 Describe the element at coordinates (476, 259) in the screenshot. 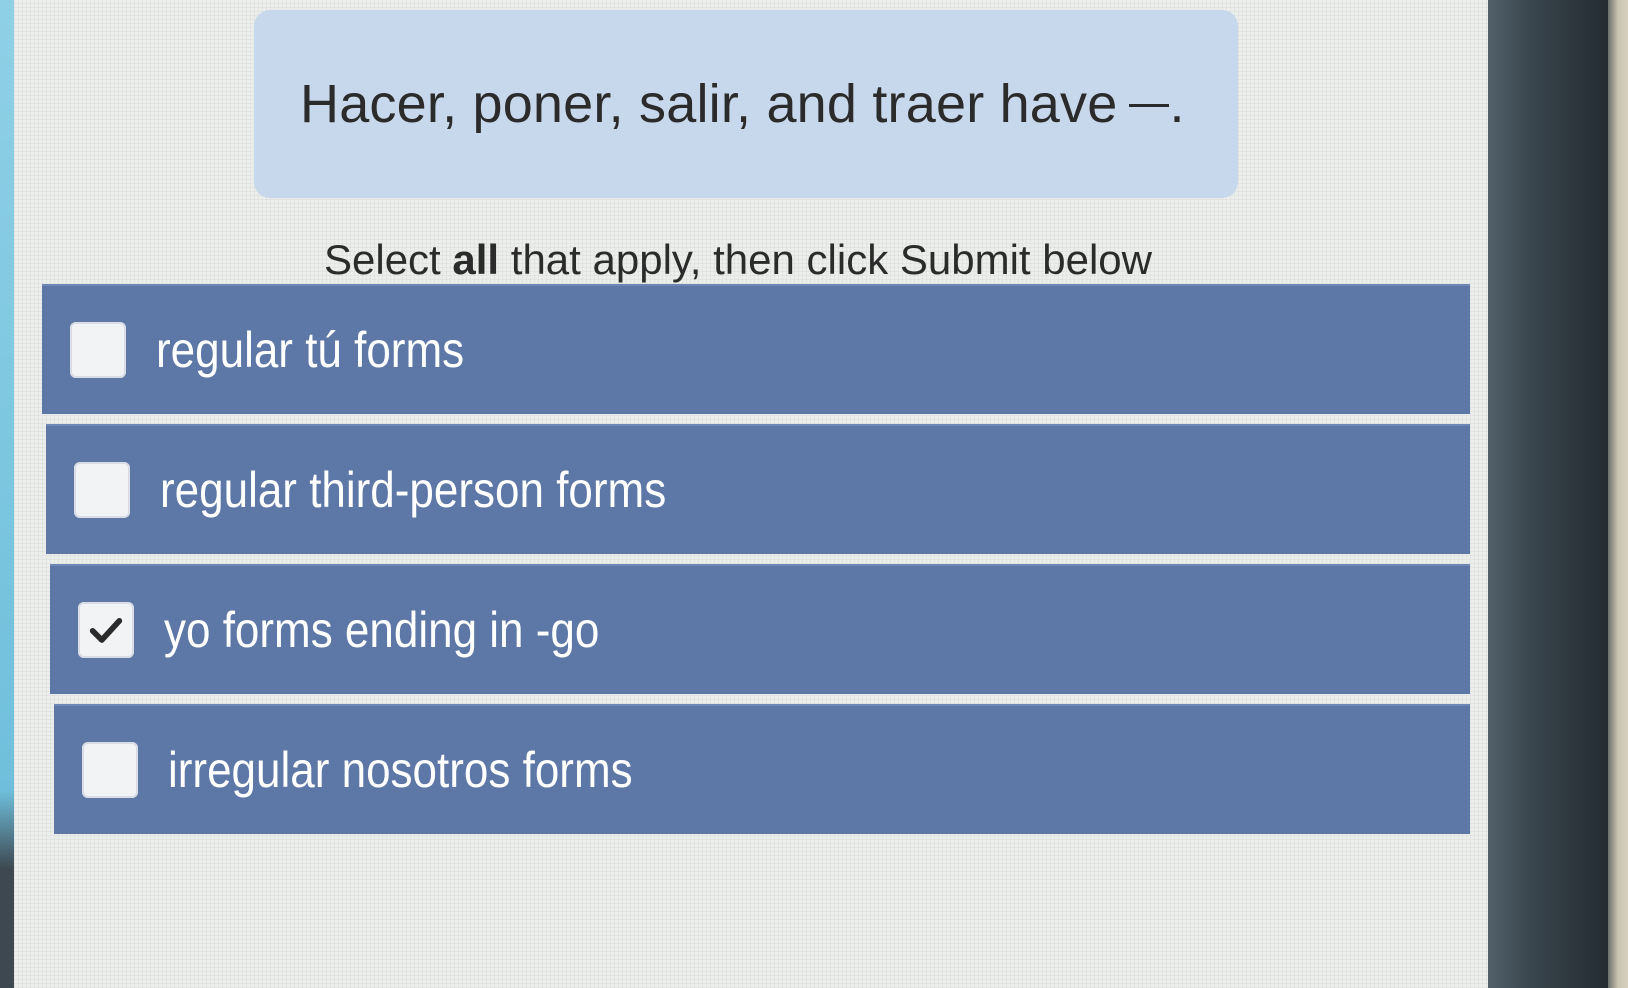

I see `instruction-emphasis: all` at that location.